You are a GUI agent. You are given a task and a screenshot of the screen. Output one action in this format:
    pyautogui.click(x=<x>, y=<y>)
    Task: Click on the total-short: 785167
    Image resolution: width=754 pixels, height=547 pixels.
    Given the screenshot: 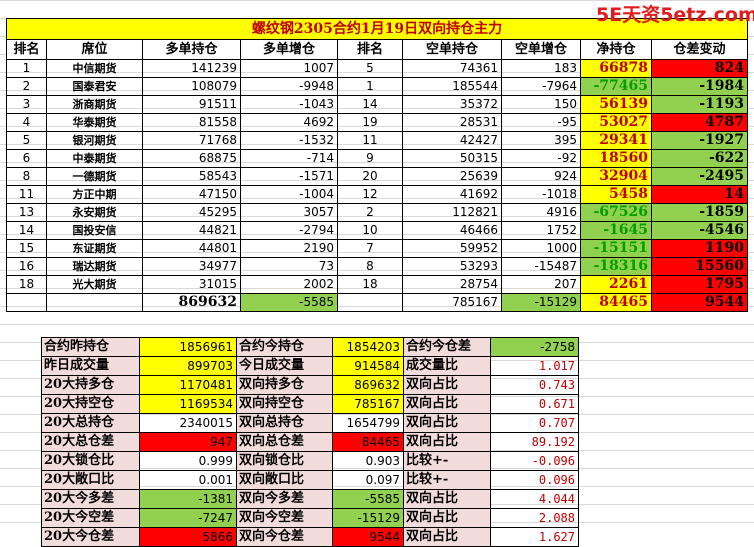 What is the action you would take?
    pyautogui.click(x=452, y=302)
    